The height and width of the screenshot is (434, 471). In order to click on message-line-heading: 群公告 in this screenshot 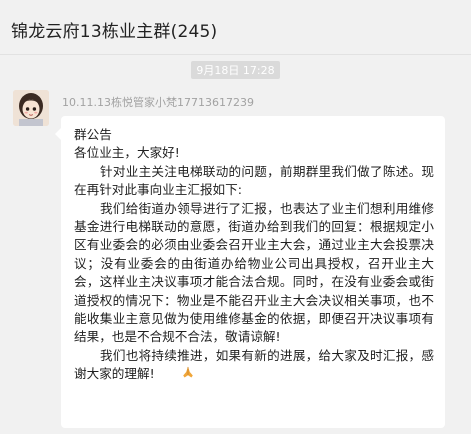, I will do `click(93, 134)`.